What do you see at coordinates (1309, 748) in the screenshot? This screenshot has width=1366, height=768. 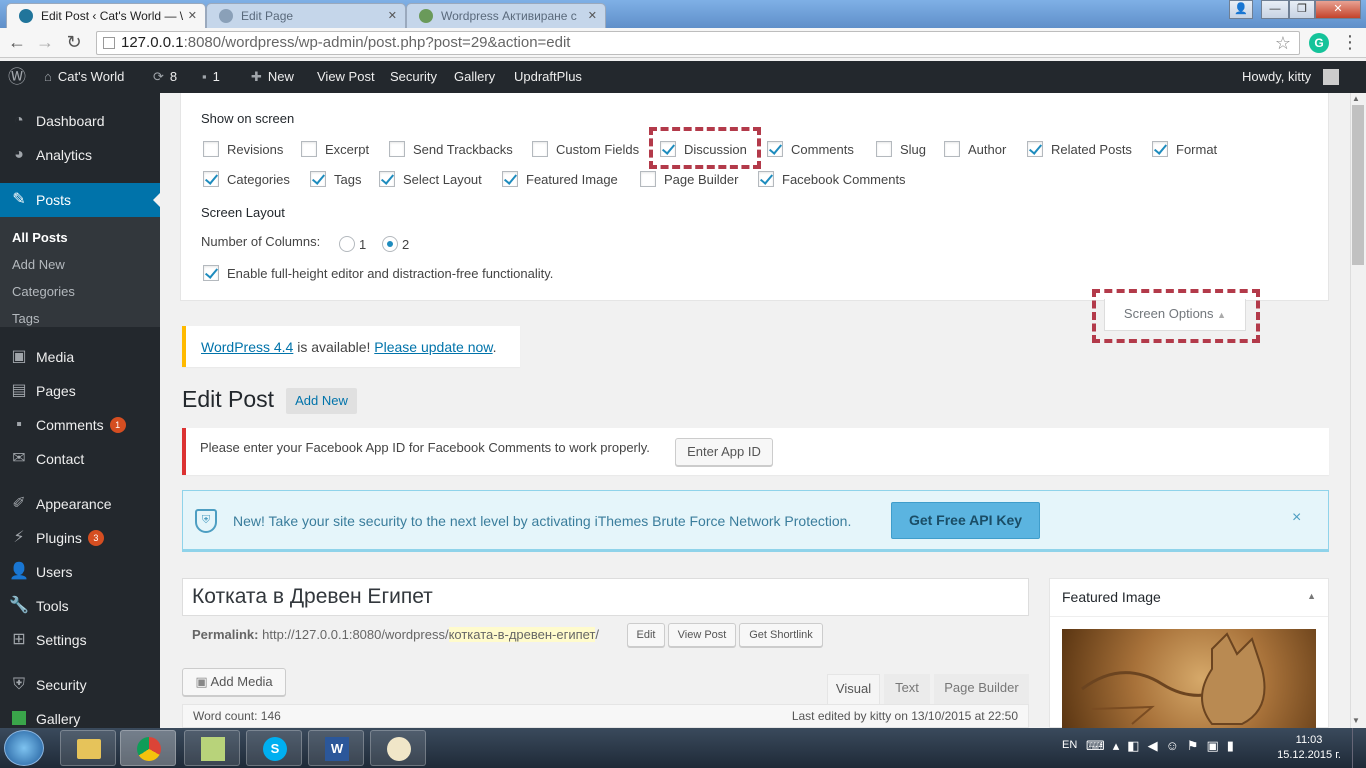 I see `clock: 11:03 15.12.2015 г.` at bounding box center [1309, 748].